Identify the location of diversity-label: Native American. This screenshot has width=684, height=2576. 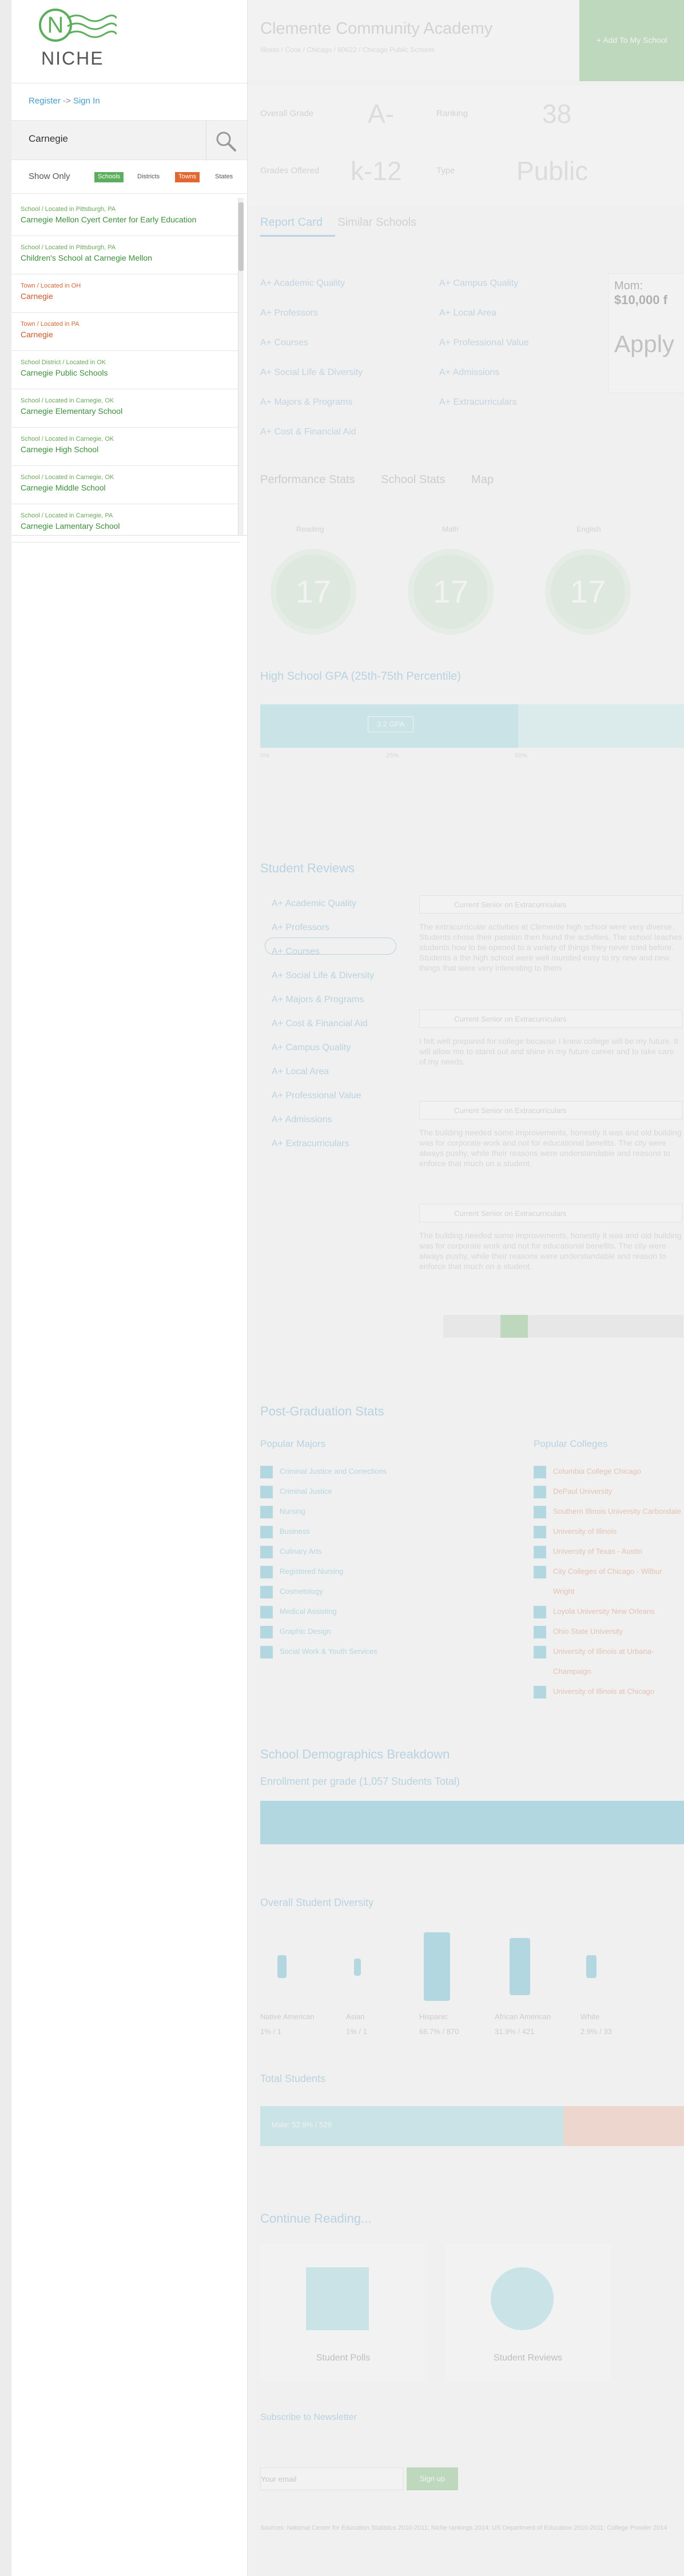
(287, 2016).